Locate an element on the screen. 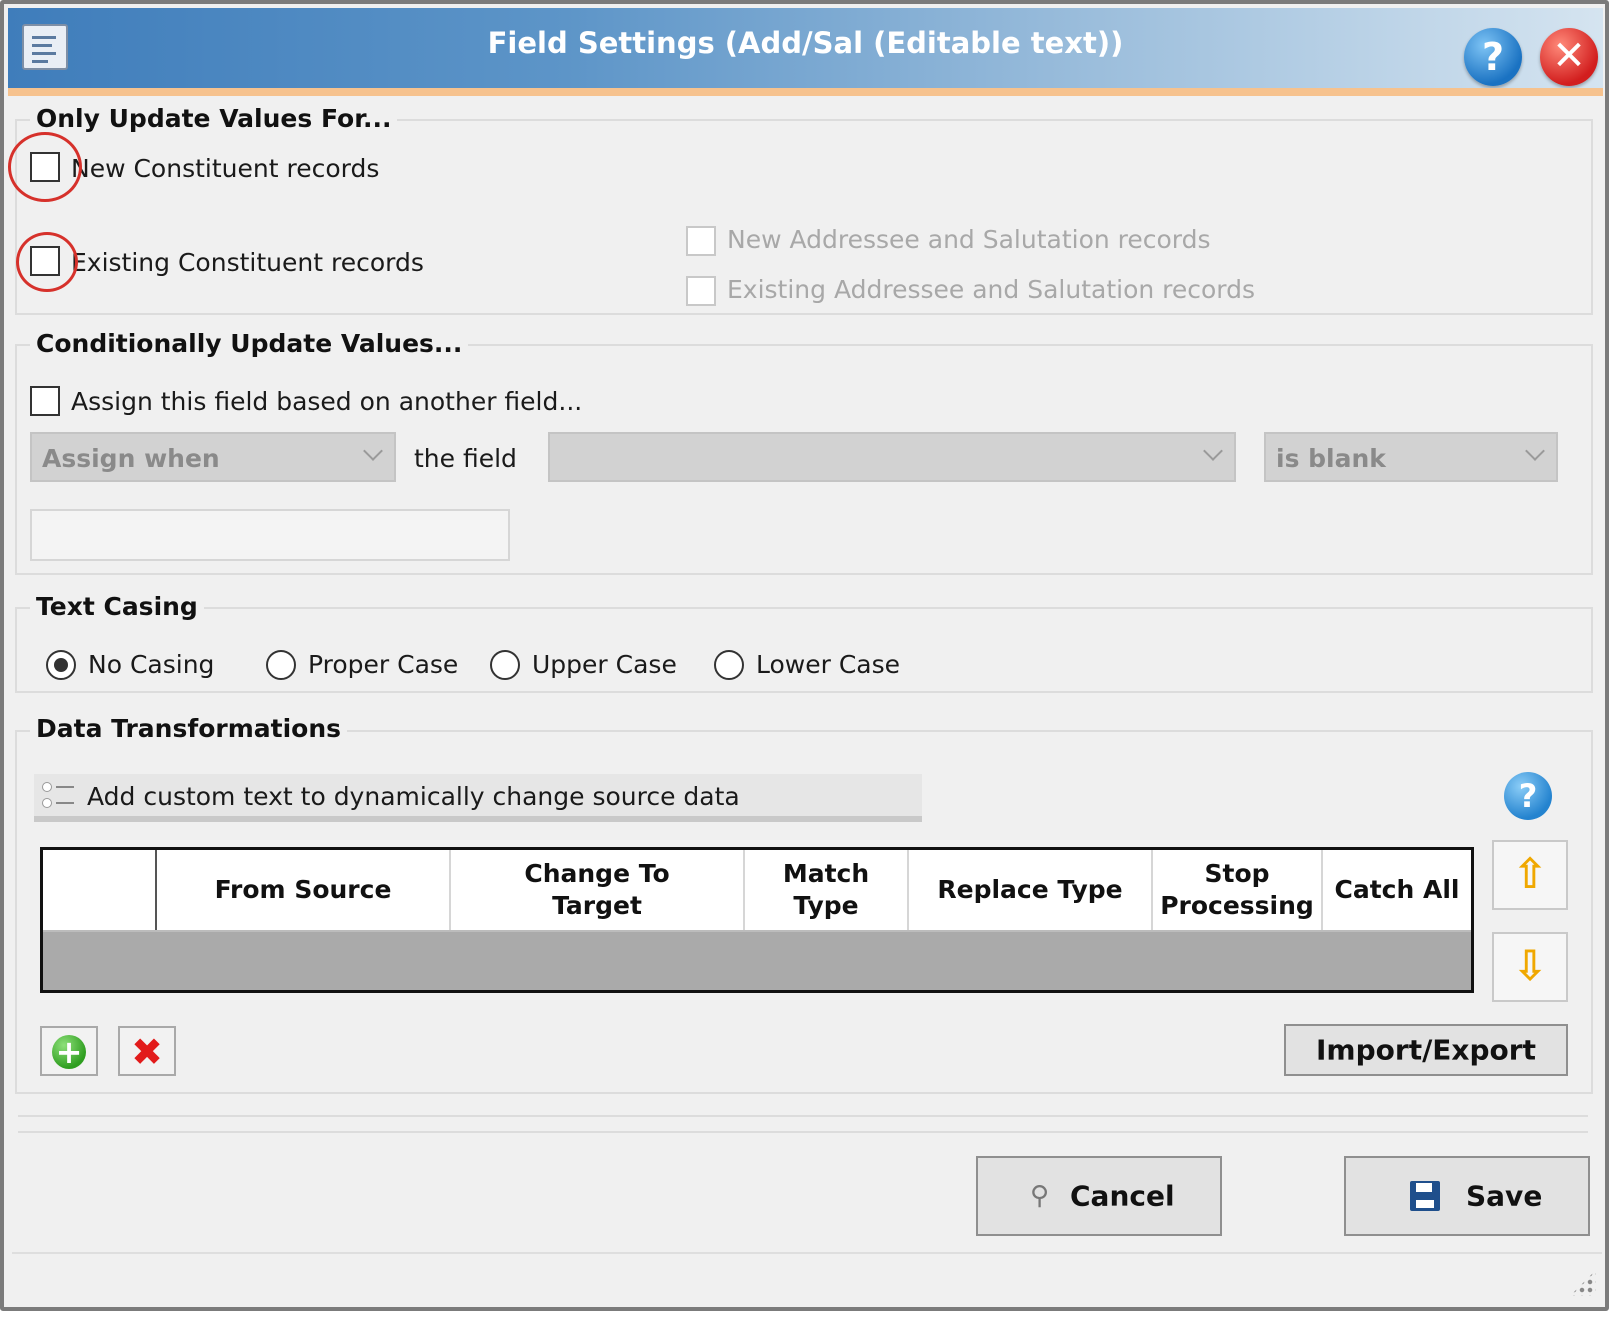 This screenshot has height=1319, width=1617. text-casing-legend: Text Casing is located at coordinates (117, 606).